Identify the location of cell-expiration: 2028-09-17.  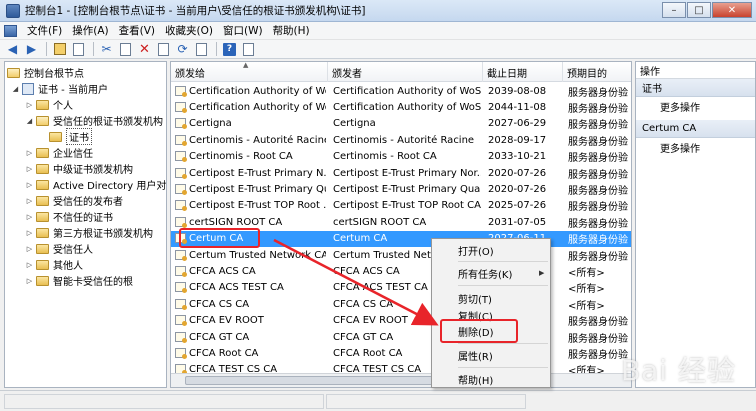
(517, 140).